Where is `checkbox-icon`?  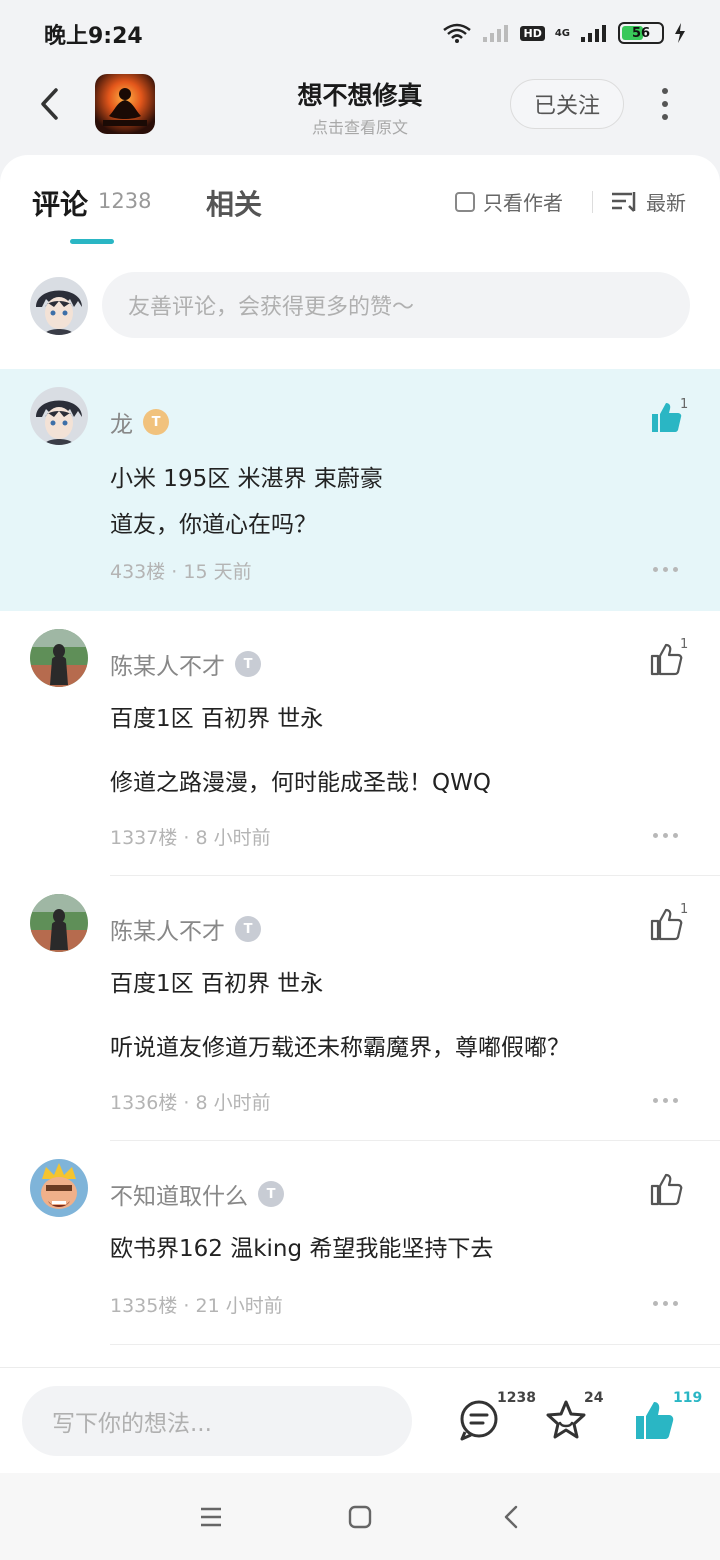 checkbox-icon is located at coordinates (465, 201).